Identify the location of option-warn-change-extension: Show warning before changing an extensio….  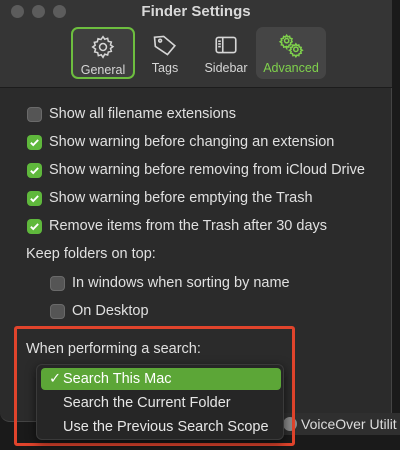
(180, 142).